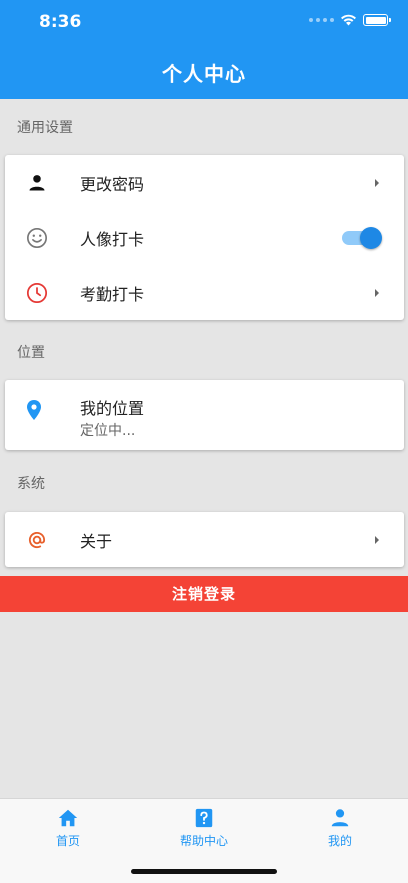  I want to click on smiley-icon, so click(37, 238).